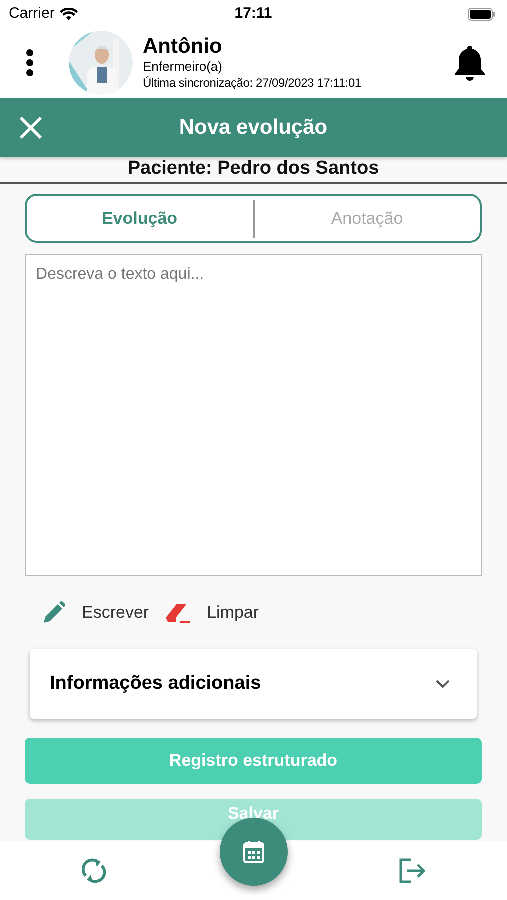  Describe the element at coordinates (30, 63) in the screenshot. I see `more-options-icon` at that location.